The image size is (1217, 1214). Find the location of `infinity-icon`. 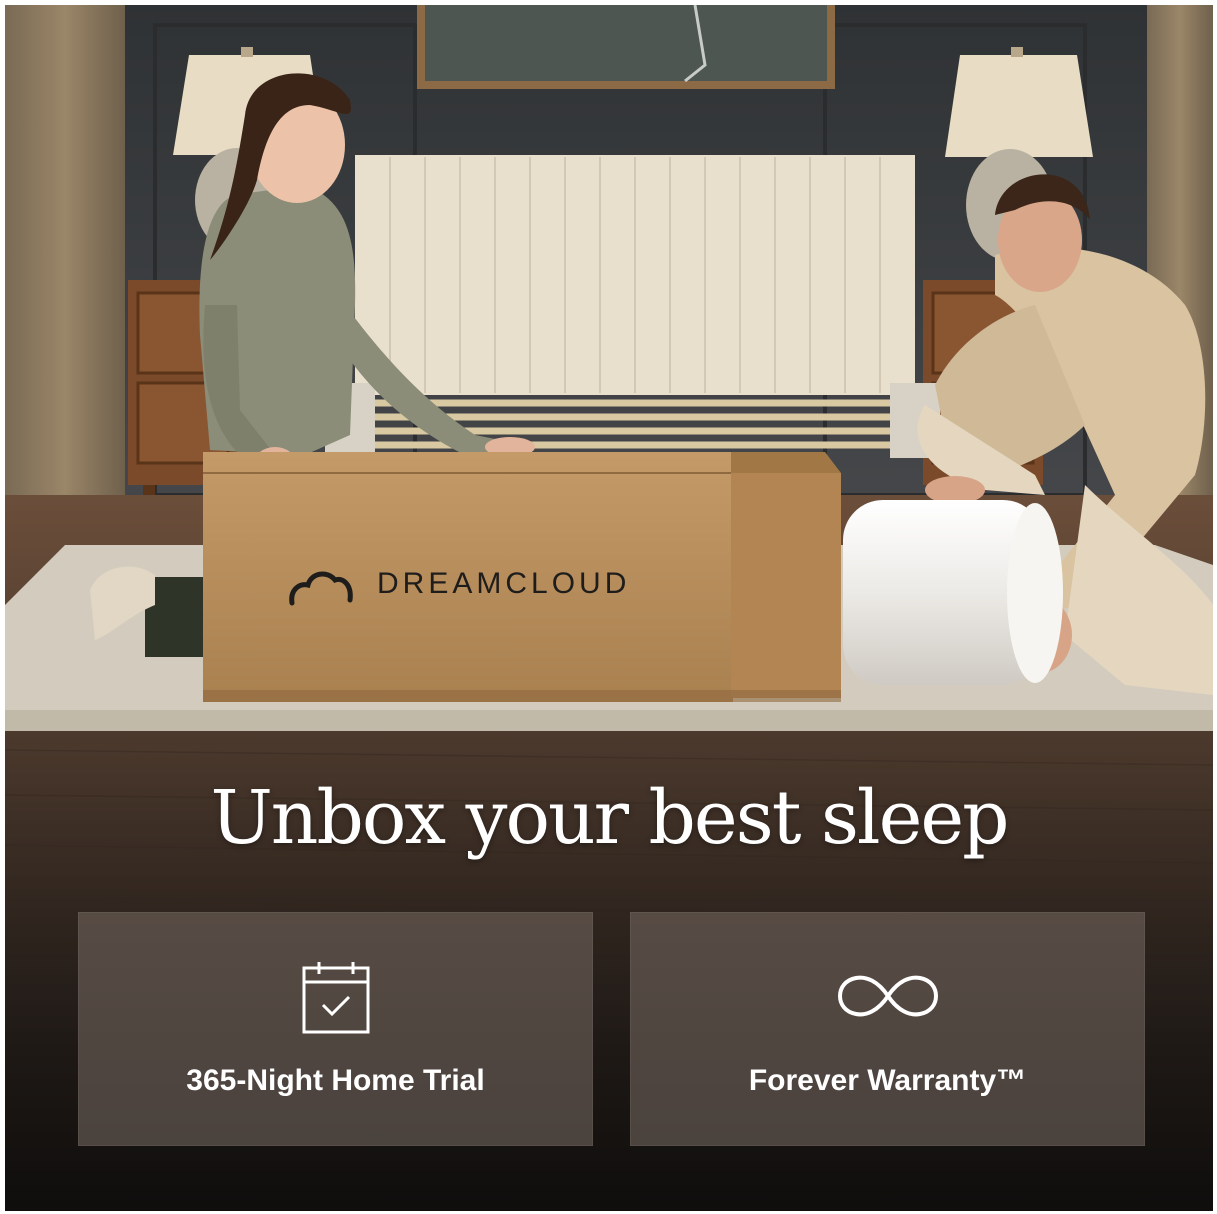

infinity-icon is located at coordinates (887, 996).